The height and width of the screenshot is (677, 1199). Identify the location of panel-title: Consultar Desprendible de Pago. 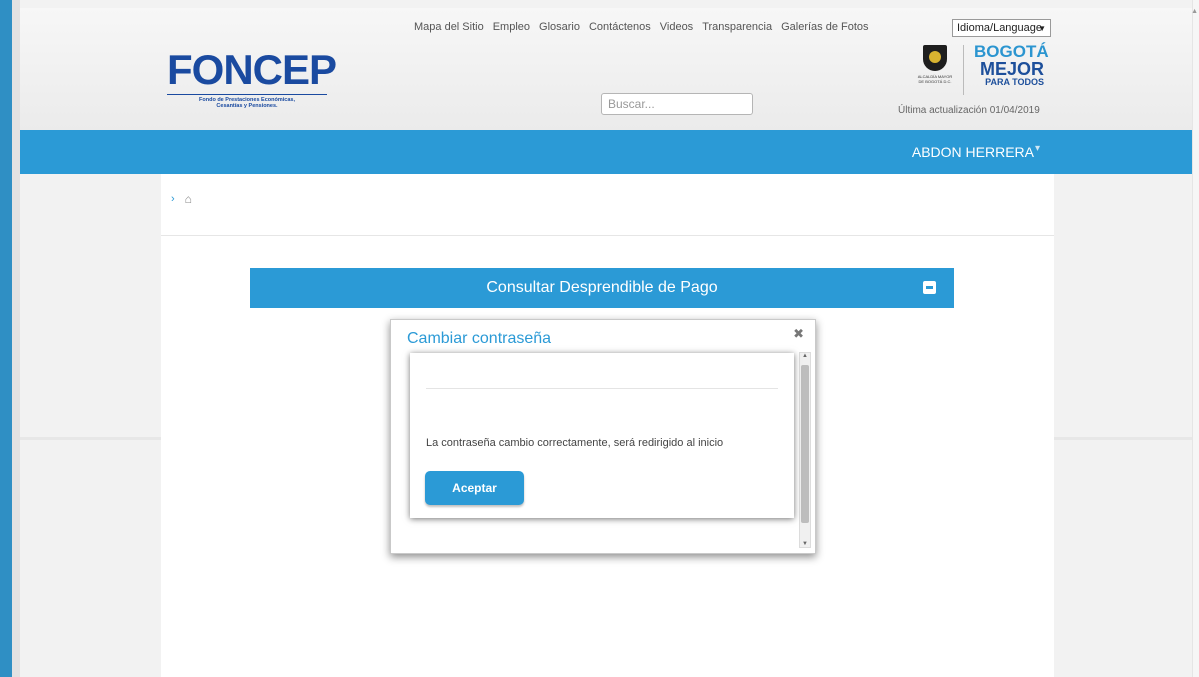
(602, 287).